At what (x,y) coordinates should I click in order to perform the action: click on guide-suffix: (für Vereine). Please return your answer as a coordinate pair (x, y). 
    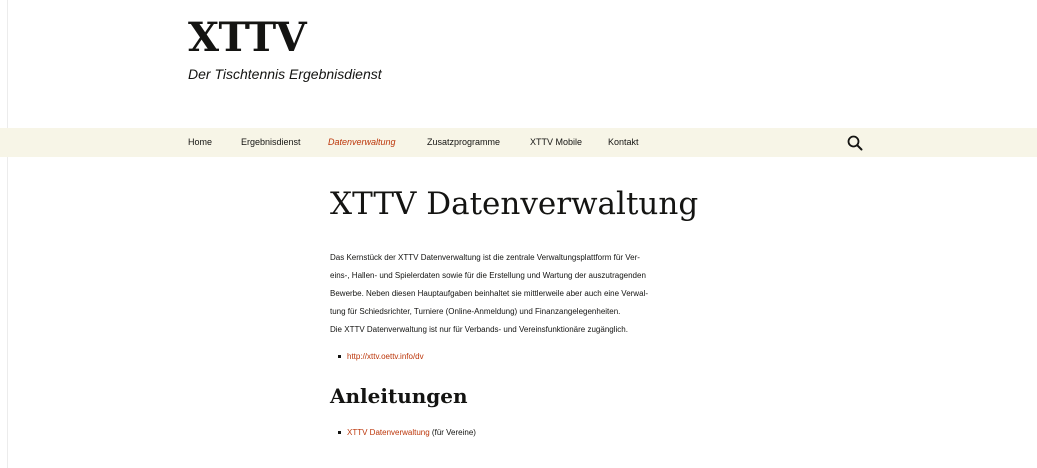
    Looking at the image, I should click on (452, 432).